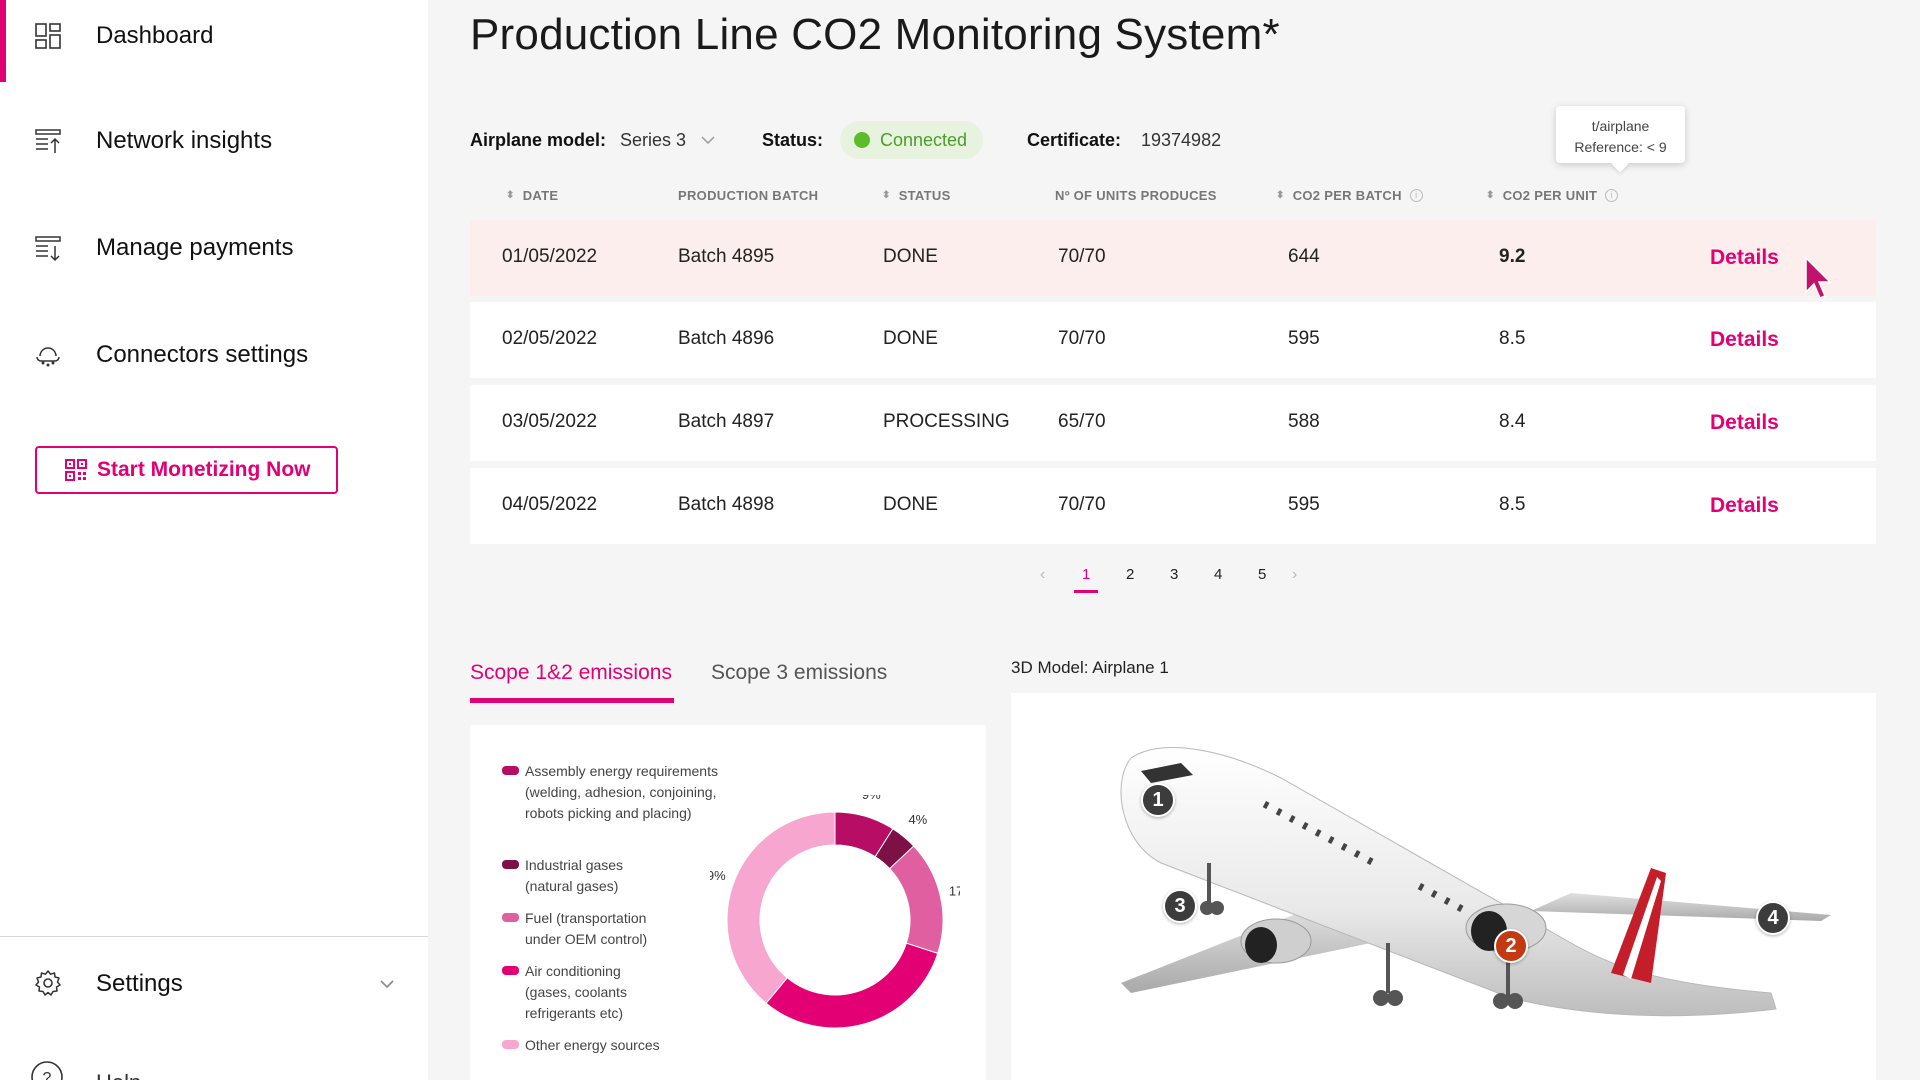  I want to click on legend-label: Other energy sources, so click(592, 1045).